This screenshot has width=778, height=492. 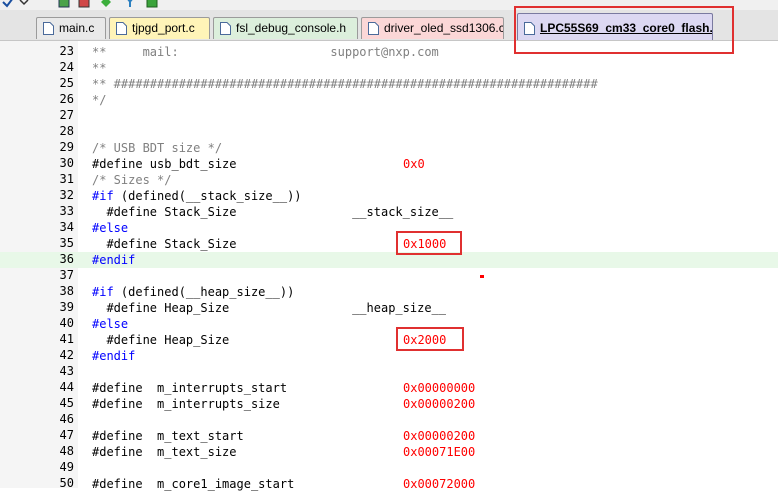 I want to click on line-number: 33, so click(x=66, y=211).